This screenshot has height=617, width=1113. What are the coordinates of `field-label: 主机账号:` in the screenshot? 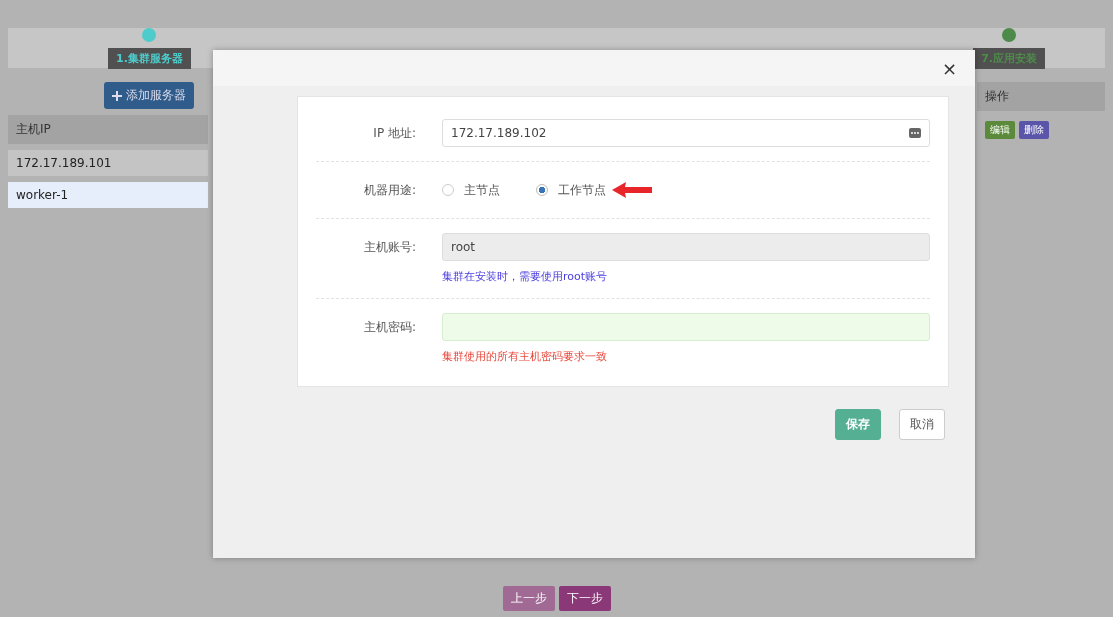 It's located at (389, 247).